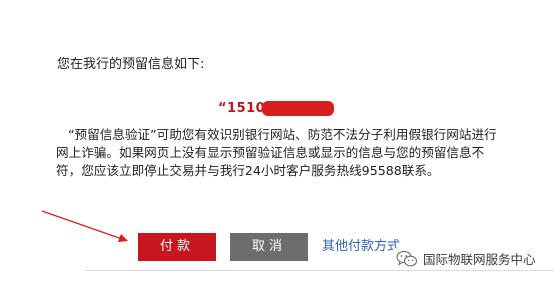 The image size is (554, 284). Describe the element at coordinates (269, 247) in the screenshot. I see `cancel-button: 取消` at that location.